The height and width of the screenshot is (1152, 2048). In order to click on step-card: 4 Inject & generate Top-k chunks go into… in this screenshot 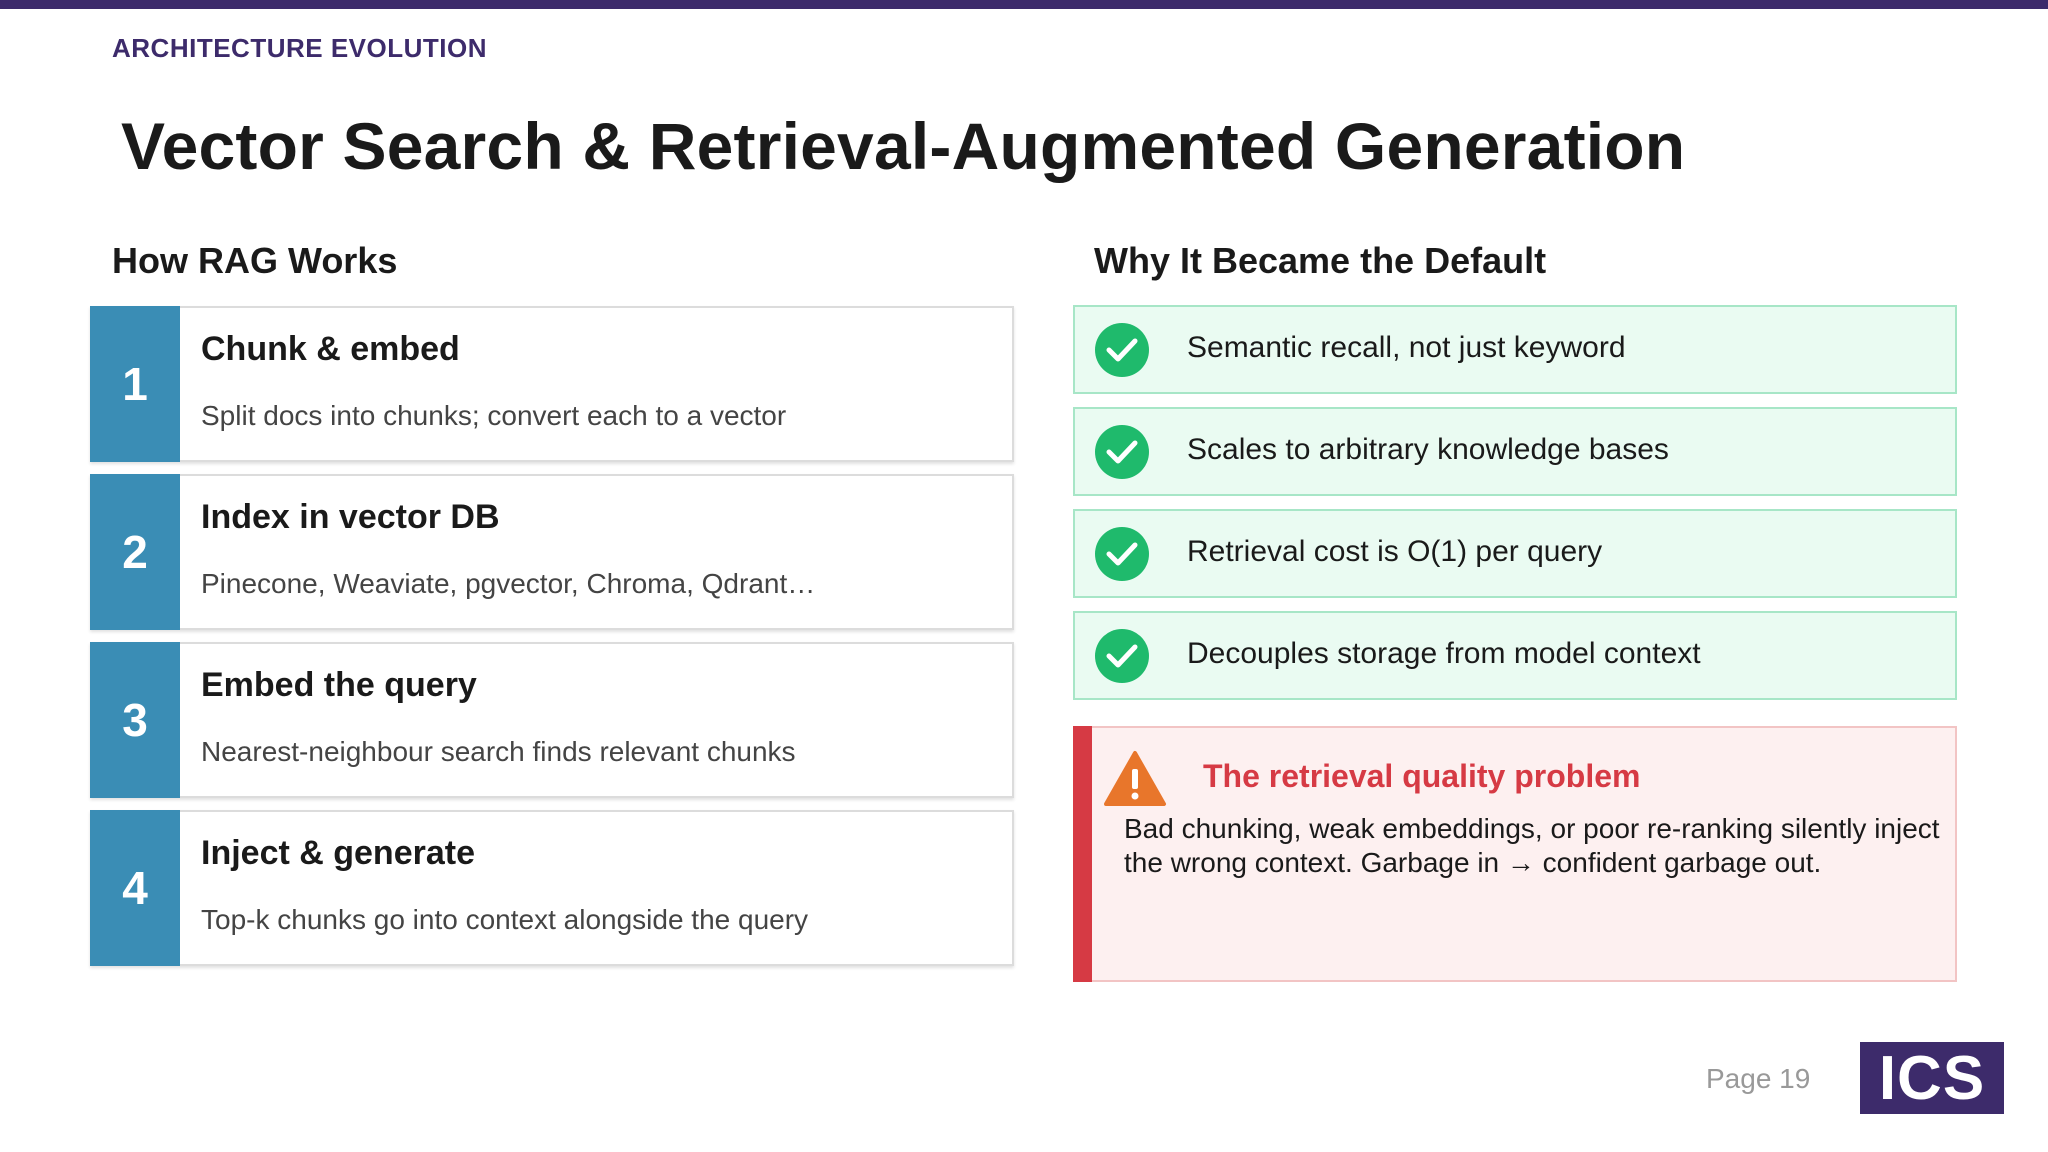, I will do `click(552, 888)`.